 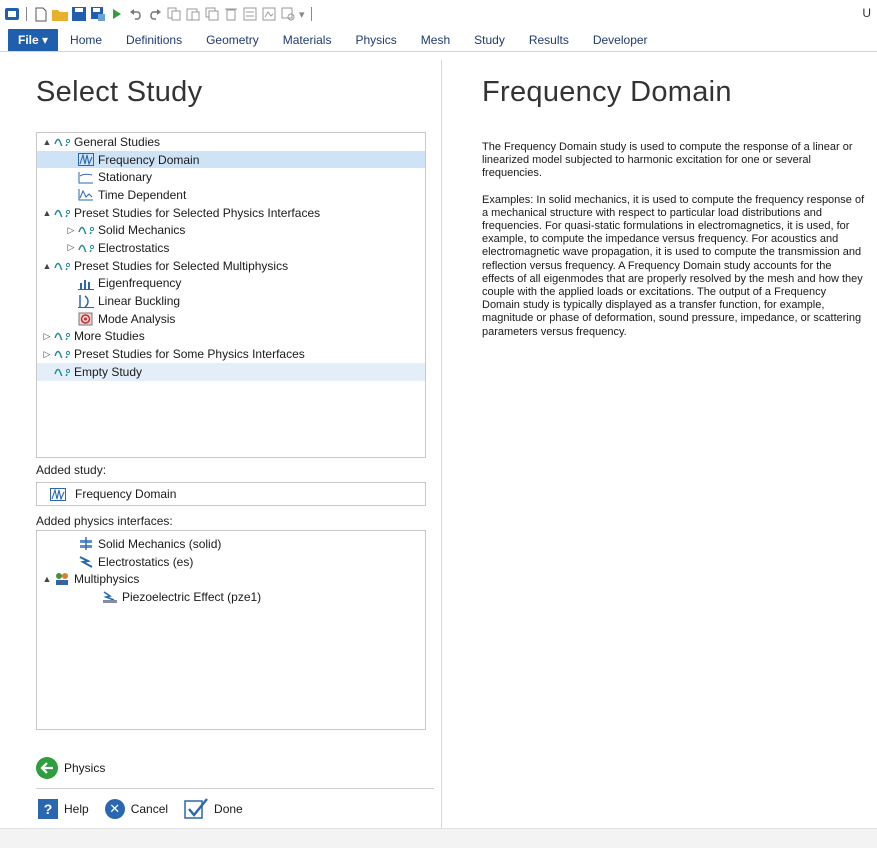 I want to click on cancel-button: ✕ Cancel, so click(x=136, y=809).